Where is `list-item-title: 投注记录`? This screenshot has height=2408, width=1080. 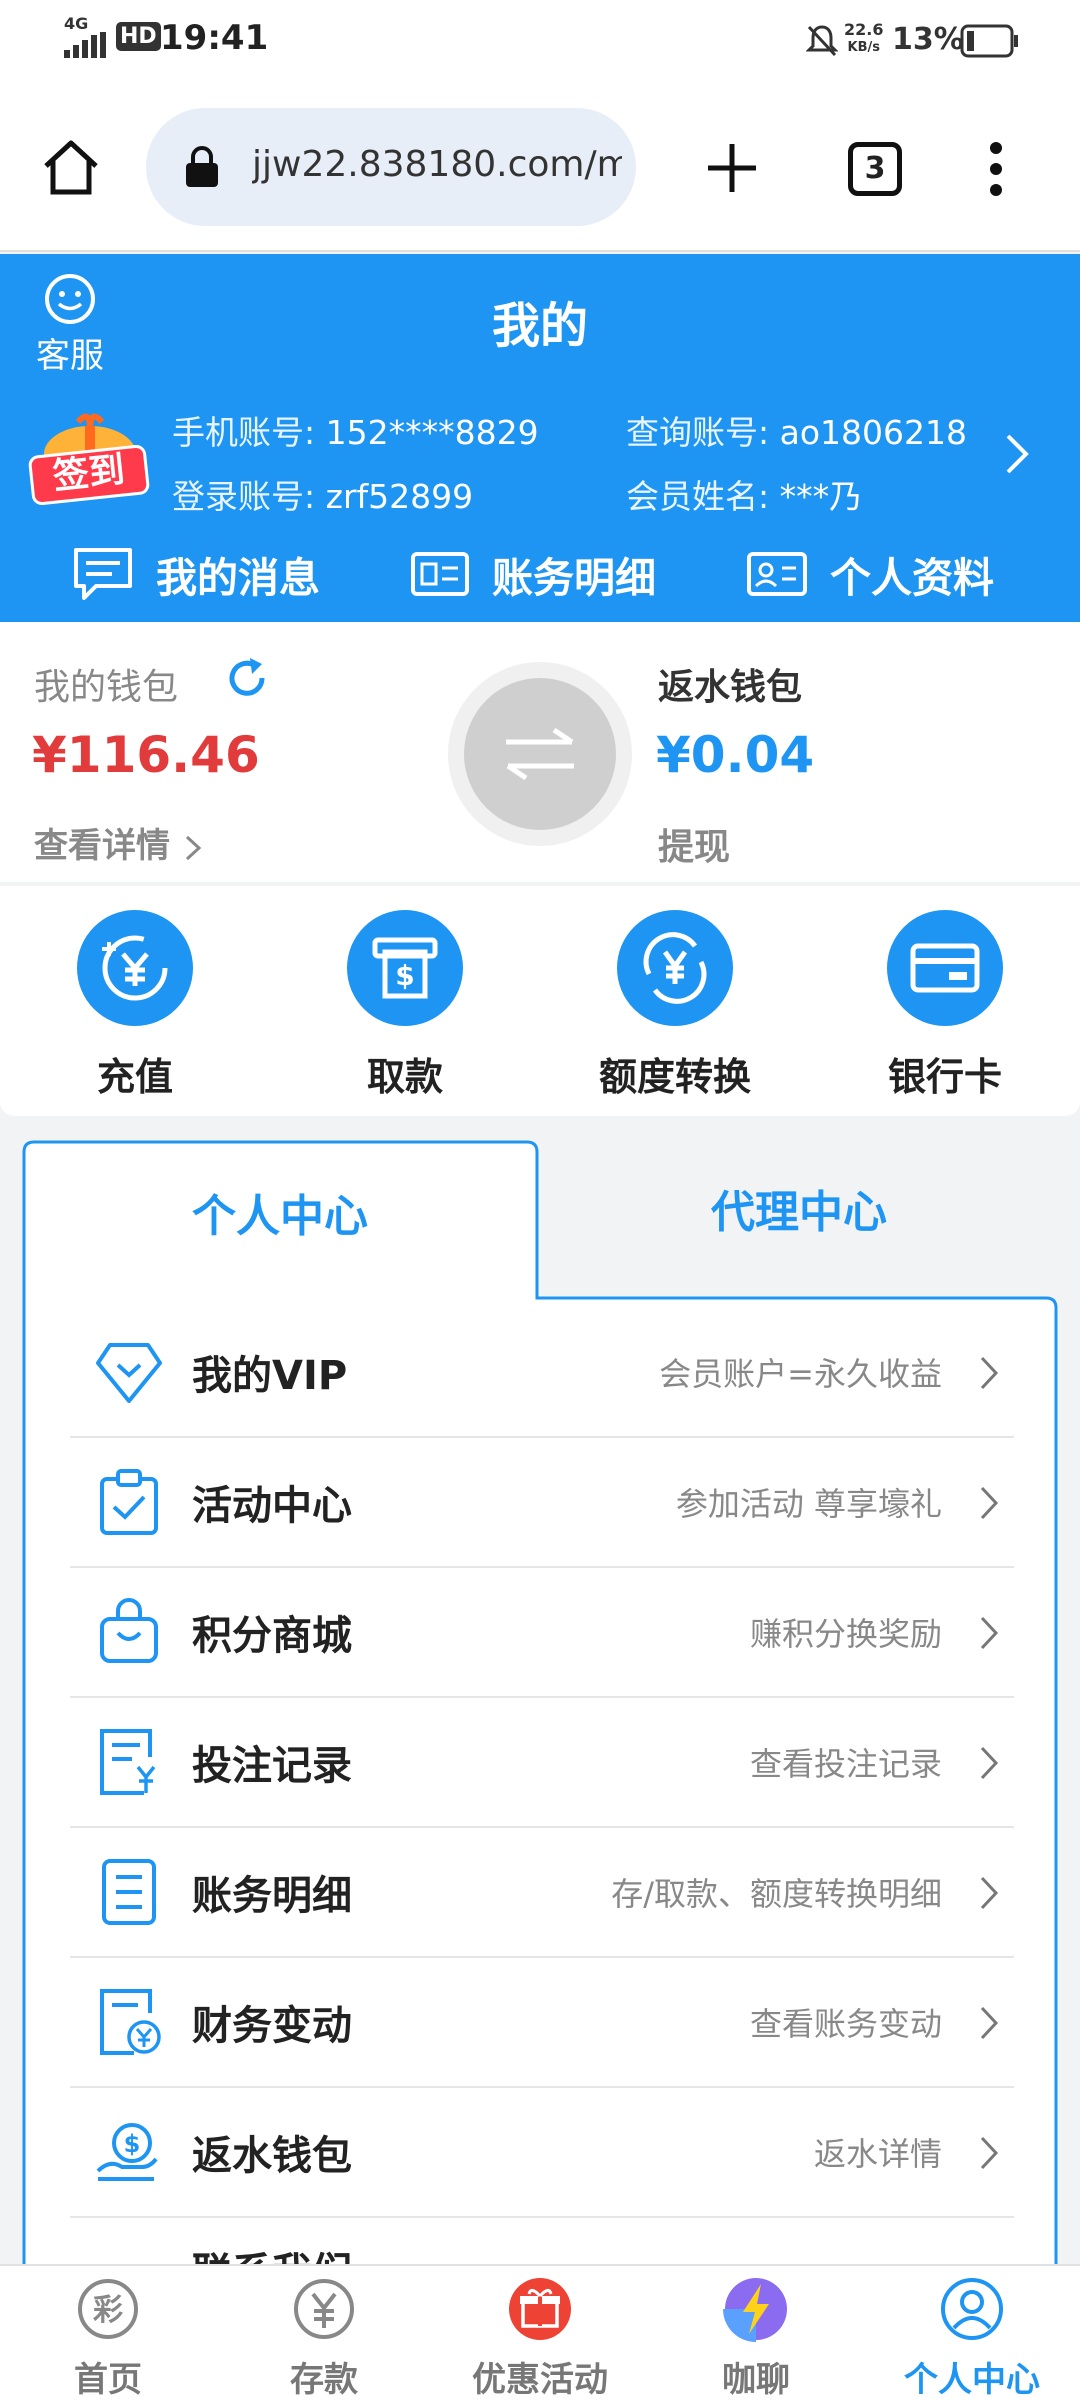
list-item-title: 投注记录 is located at coordinates (272, 1766).